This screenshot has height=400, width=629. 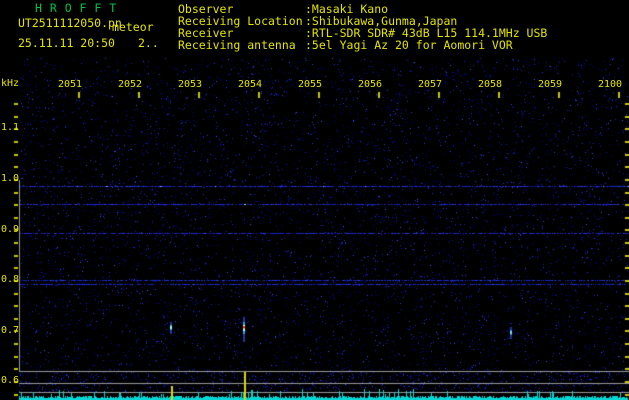 I want to click on echo-counter-text: 2.., so click(x=148, y=43).